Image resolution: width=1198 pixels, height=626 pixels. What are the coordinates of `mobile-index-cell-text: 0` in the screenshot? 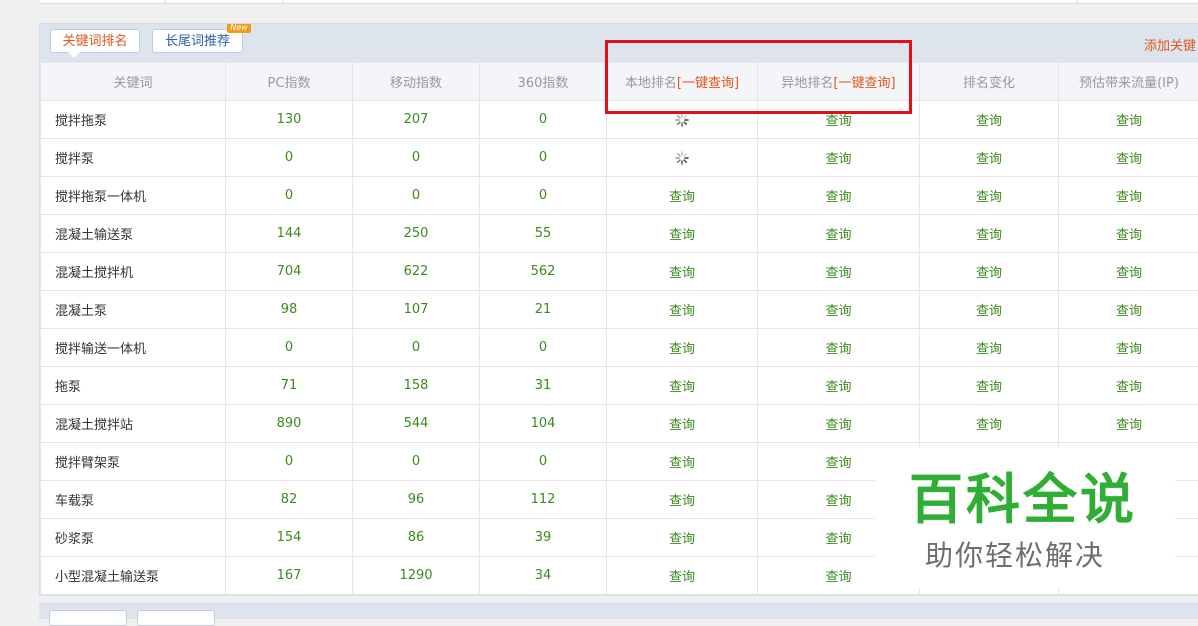 It's located at (416, 157).